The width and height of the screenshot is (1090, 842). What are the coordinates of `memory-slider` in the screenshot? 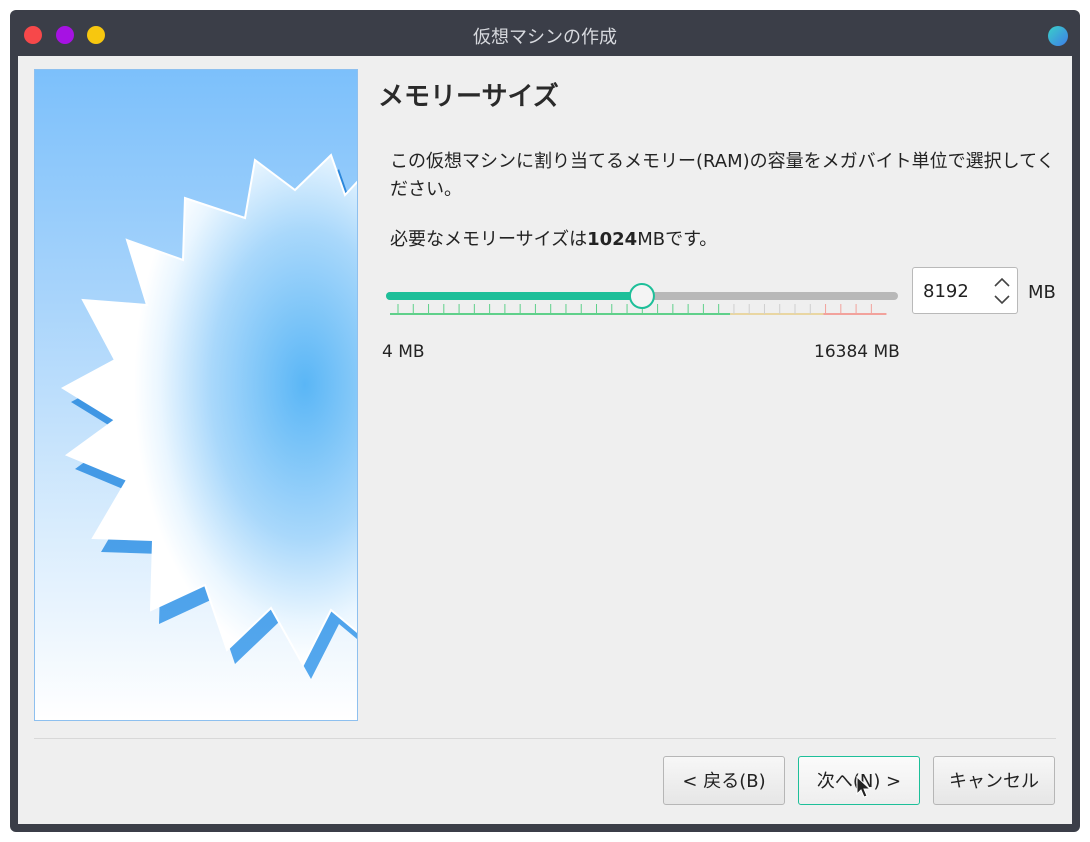 It's located at (642, 300).